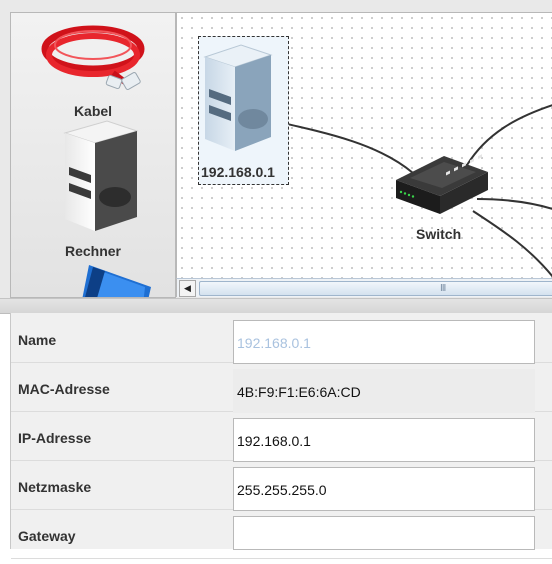 The image size is (552, 564). What do you see at coordinates (93, 57) in the screenshot?
I see `ethernet-cable-icon` at bounding box center [93, 57].